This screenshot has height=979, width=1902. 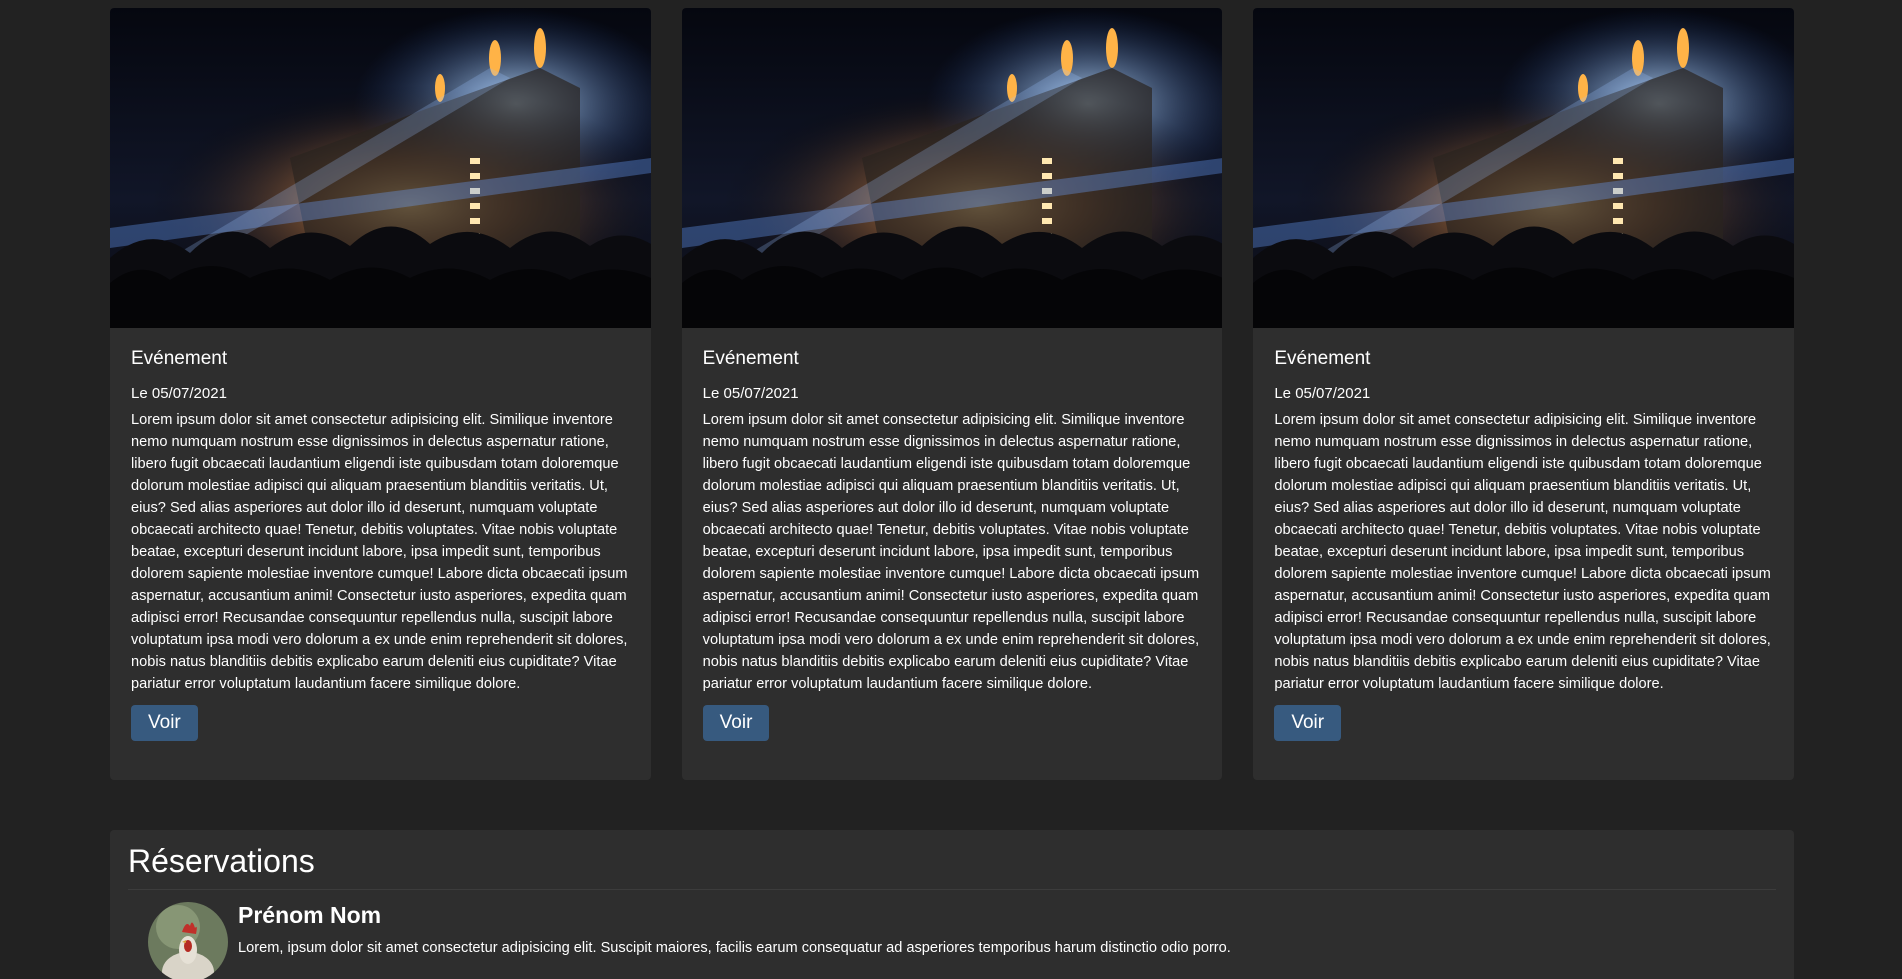 I want to click on divider, so click(x=952, y=890).